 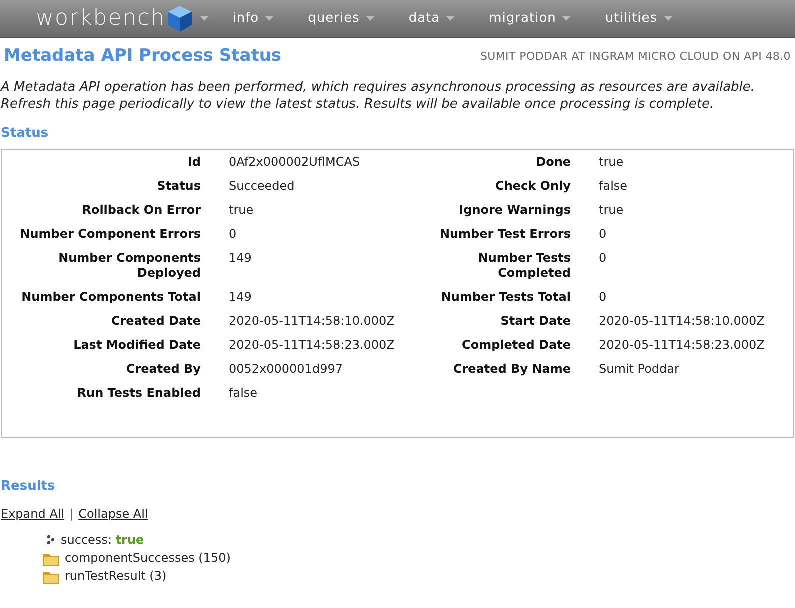 I want to click on field-label: Start Date, so click(x=535, y=321).